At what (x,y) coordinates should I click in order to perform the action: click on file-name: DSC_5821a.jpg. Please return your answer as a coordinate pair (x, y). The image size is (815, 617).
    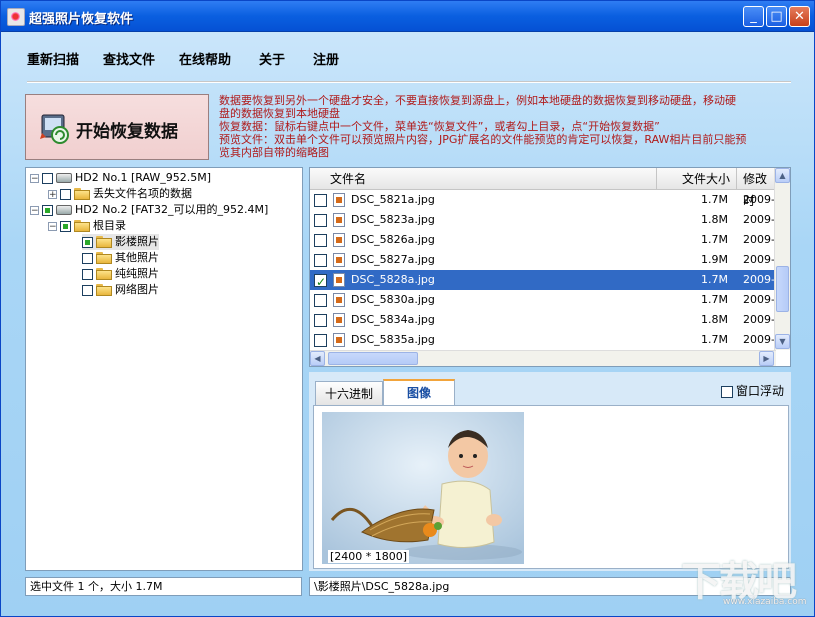
    Looking at the image, I should click on (393, 199).